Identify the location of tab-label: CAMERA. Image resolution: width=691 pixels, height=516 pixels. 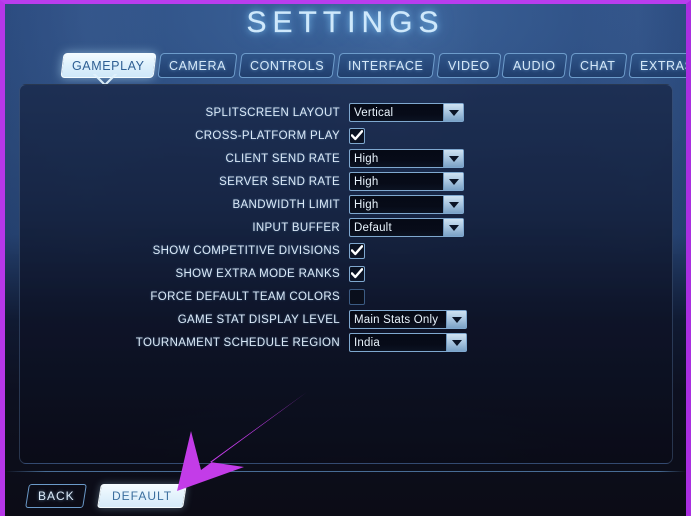
(197, 65).